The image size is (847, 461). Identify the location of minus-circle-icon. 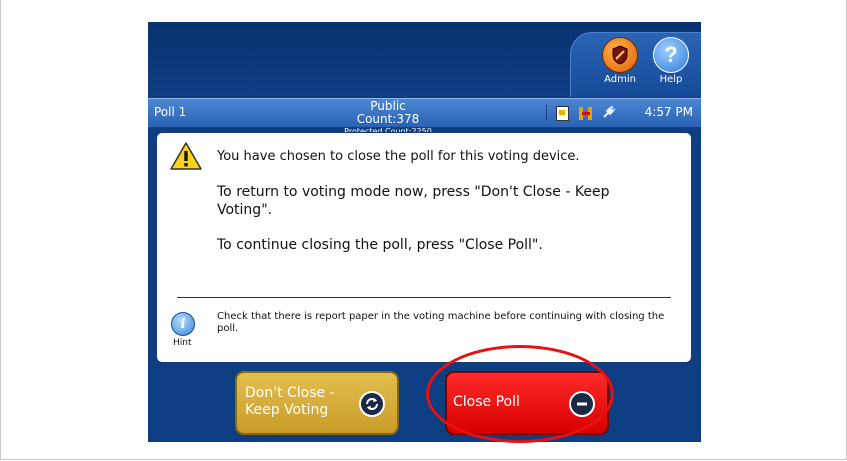
(582, 404).